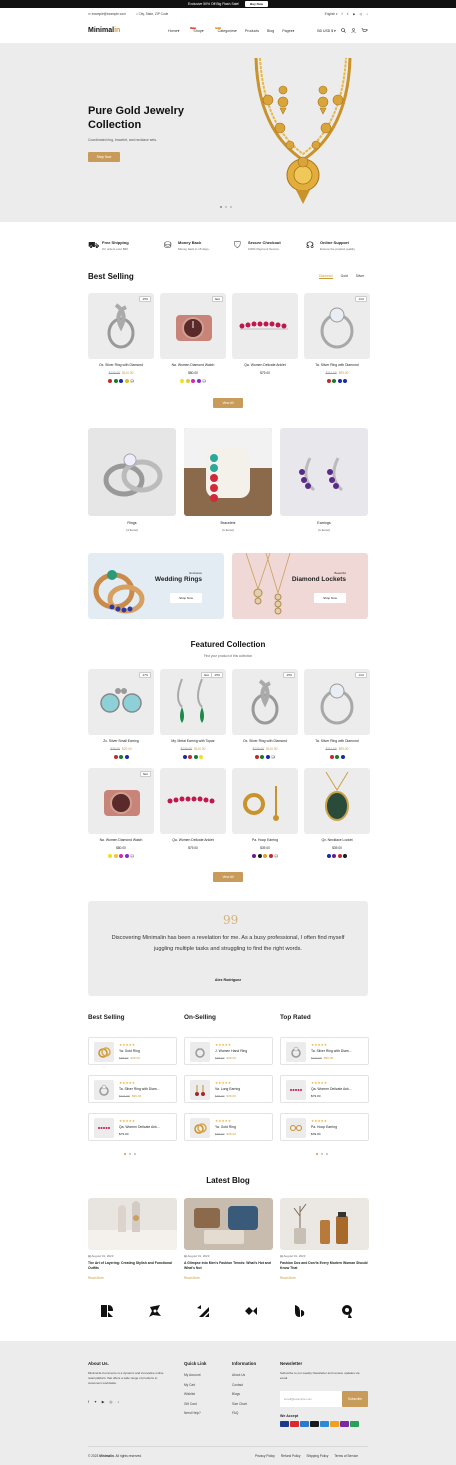 The height and width of the screenshot is (1465, 456). Describe the element at coordinates (192, 1395) in the screenshot. I see `footer-link: Wishlist` at that location.